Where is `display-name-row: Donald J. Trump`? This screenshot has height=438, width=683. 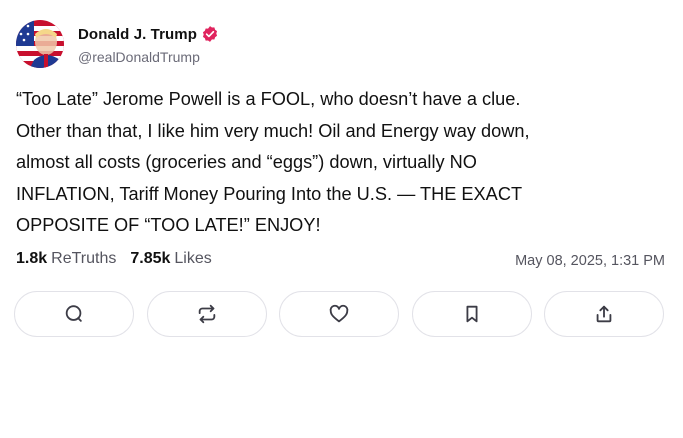
display-name-row: Donald J. Trump is located at coordinates (148, 34).